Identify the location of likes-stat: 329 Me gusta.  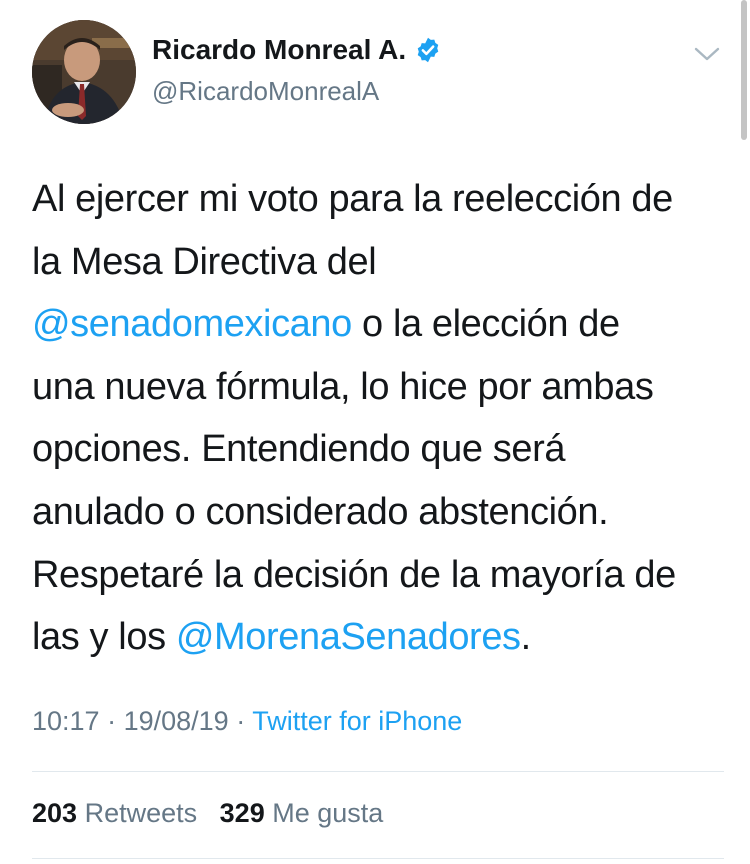
(302, 813).